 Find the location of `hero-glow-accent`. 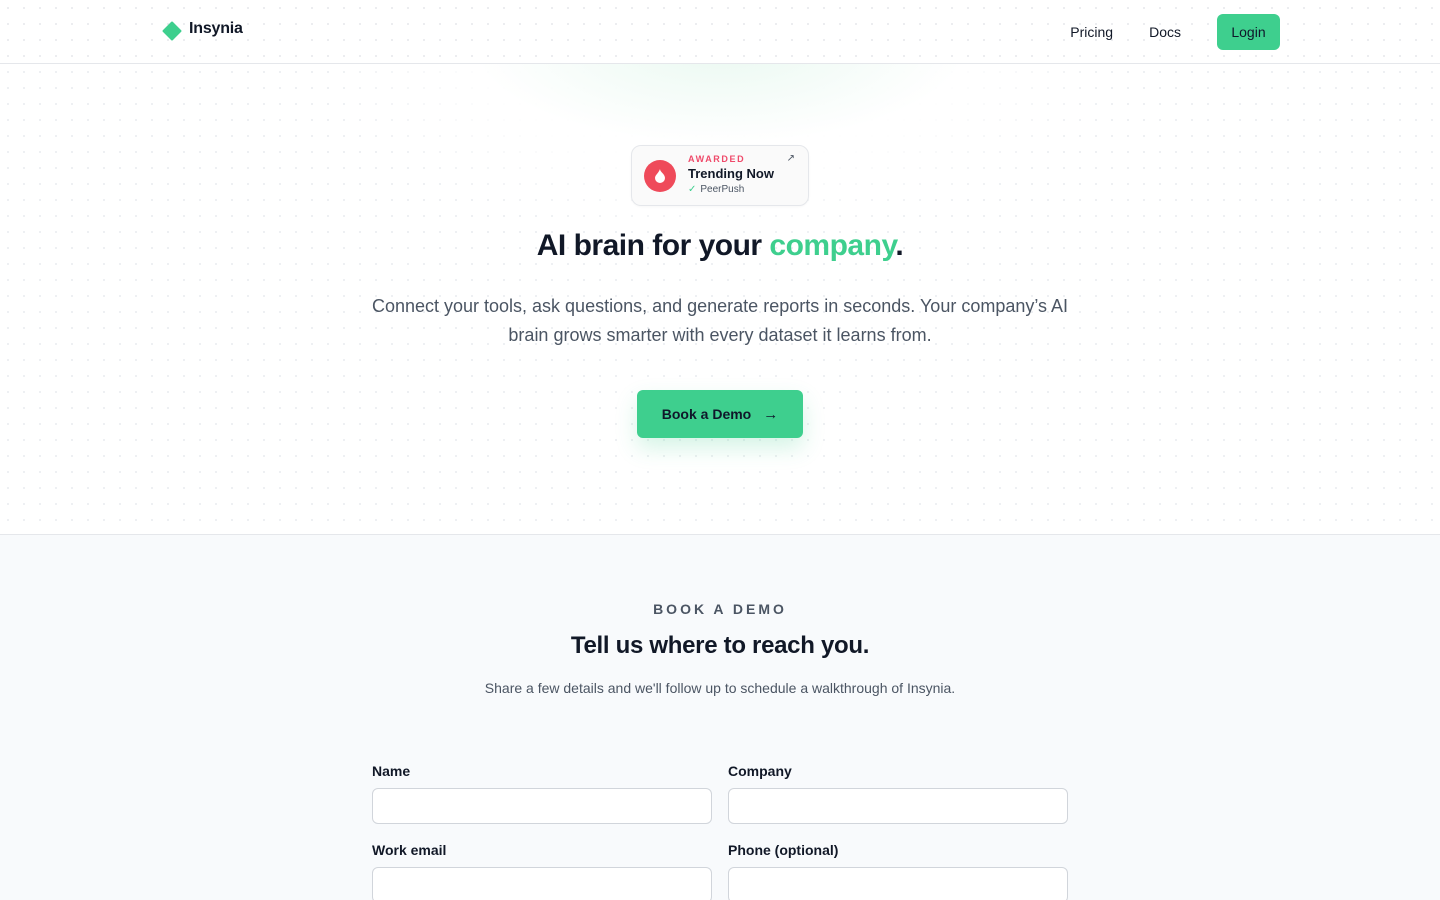

hero-glow-accent is located at coordinates (720, 104).